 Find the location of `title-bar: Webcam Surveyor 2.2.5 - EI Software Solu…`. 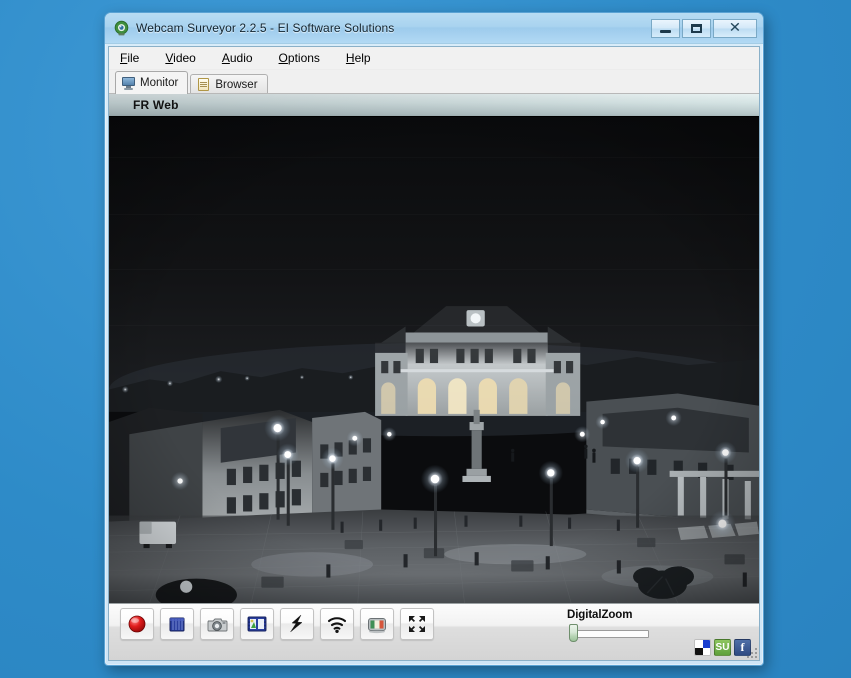

title-bar: Webcam Surveyor 2.2.5 - EI Software Solu… is located at coordinates (434, 28).